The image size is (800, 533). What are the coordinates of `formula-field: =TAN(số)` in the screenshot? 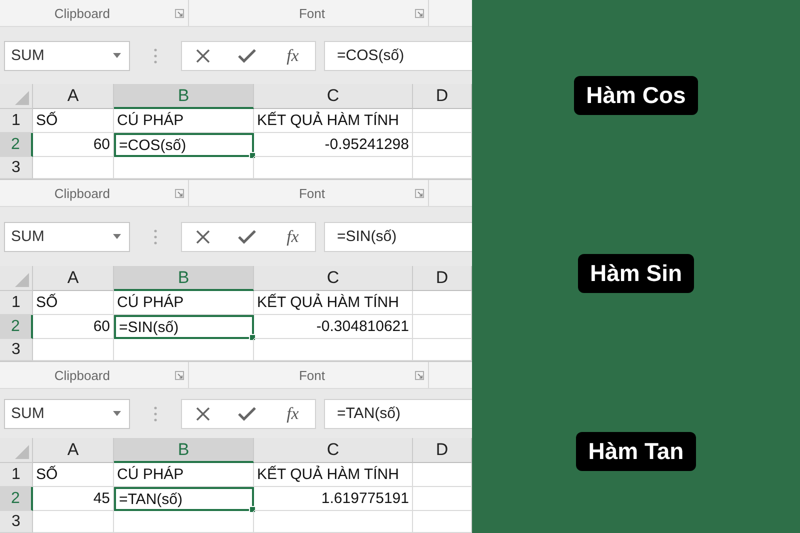 It's located at (398, 413).